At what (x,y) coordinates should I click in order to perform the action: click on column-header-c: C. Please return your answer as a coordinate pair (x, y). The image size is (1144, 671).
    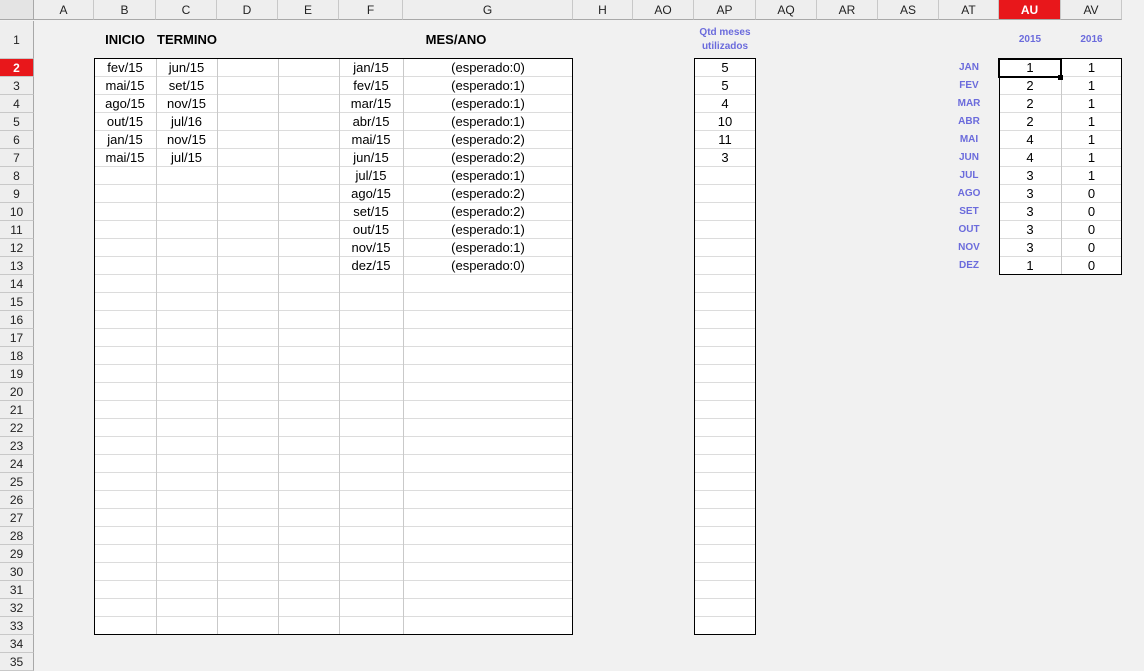
    Looking at the image, I should click on (186, 10).